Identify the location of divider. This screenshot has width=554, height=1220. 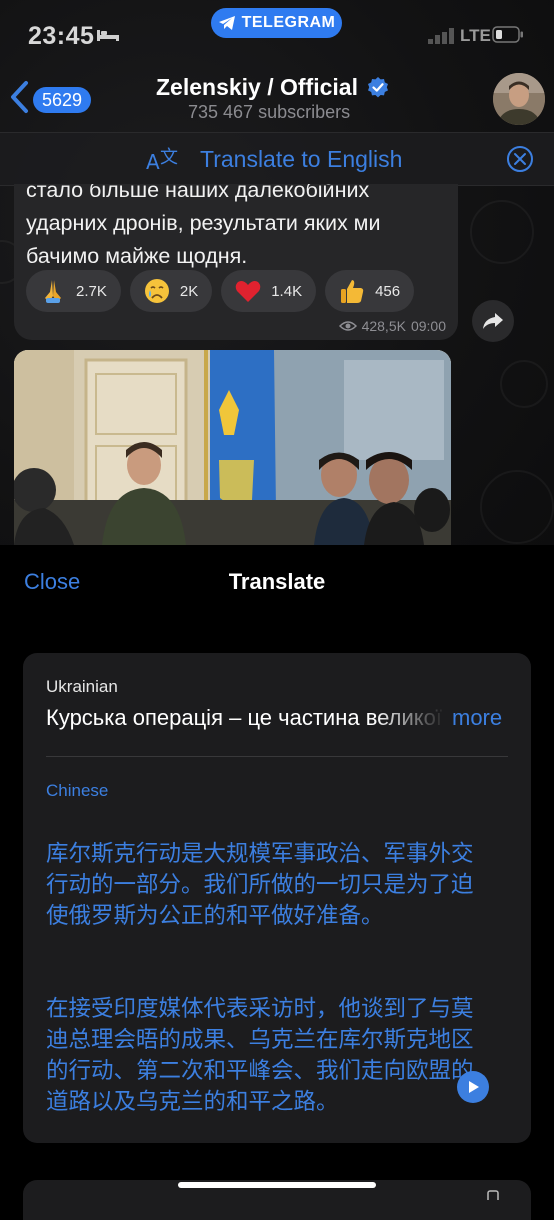
(277, 756).